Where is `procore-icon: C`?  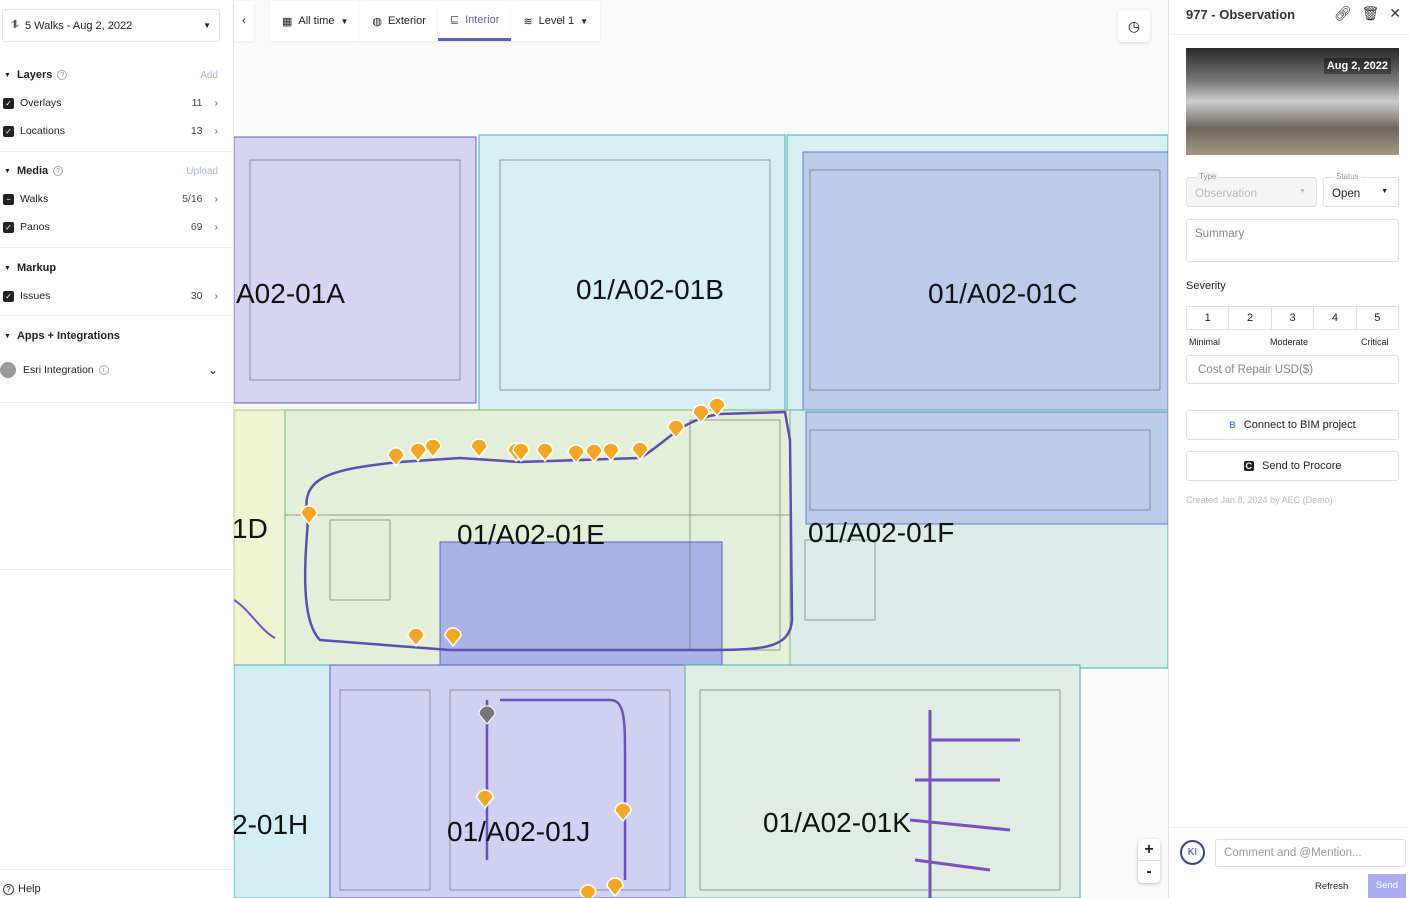
procore-icon: C is located at coordinates (1248, 466).